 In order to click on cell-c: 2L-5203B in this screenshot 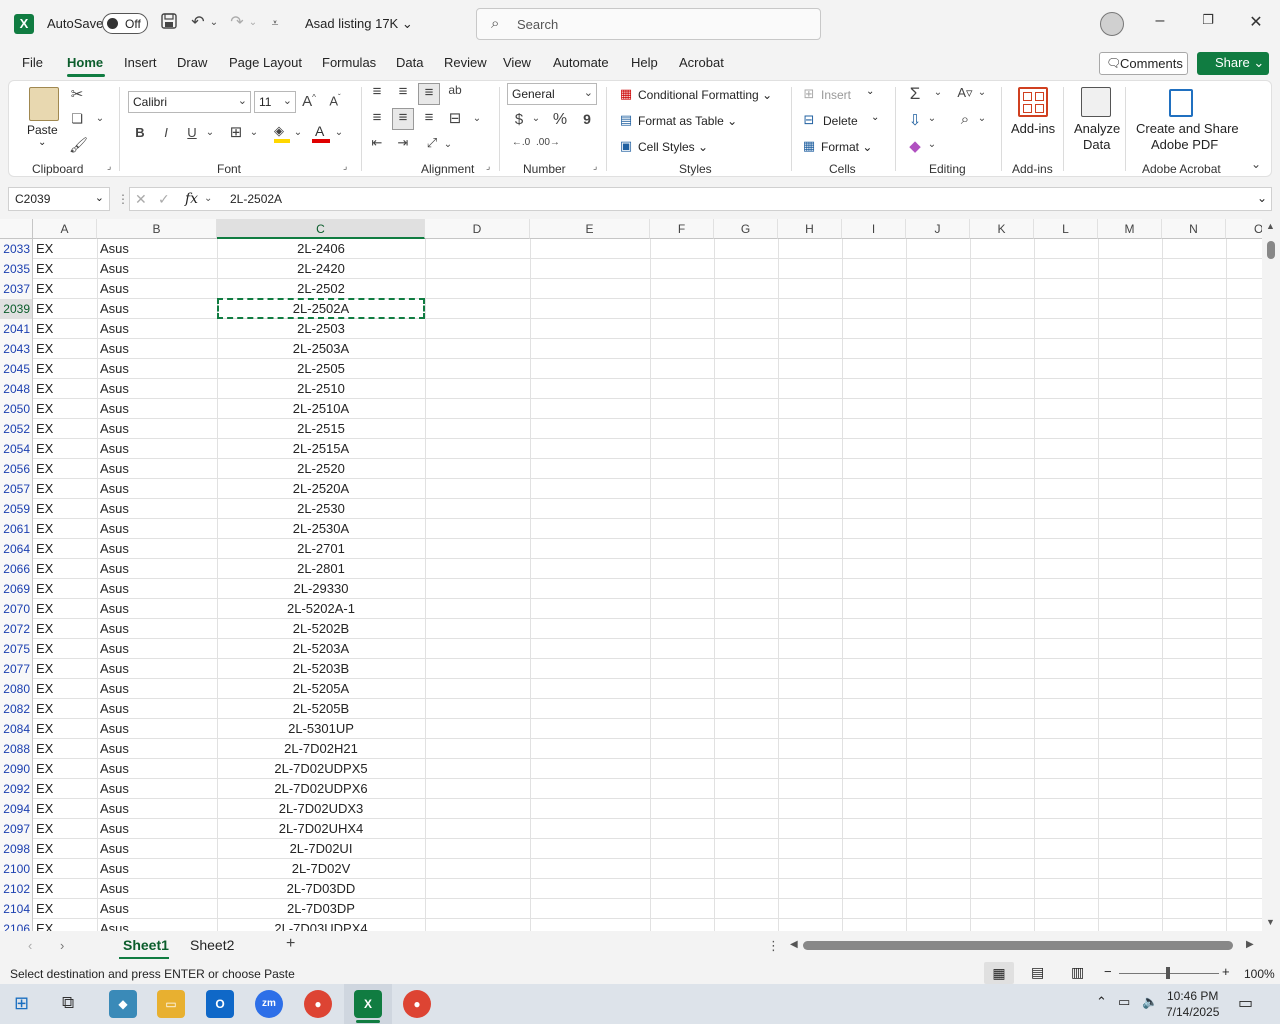, I will do `click(321, 669)`.